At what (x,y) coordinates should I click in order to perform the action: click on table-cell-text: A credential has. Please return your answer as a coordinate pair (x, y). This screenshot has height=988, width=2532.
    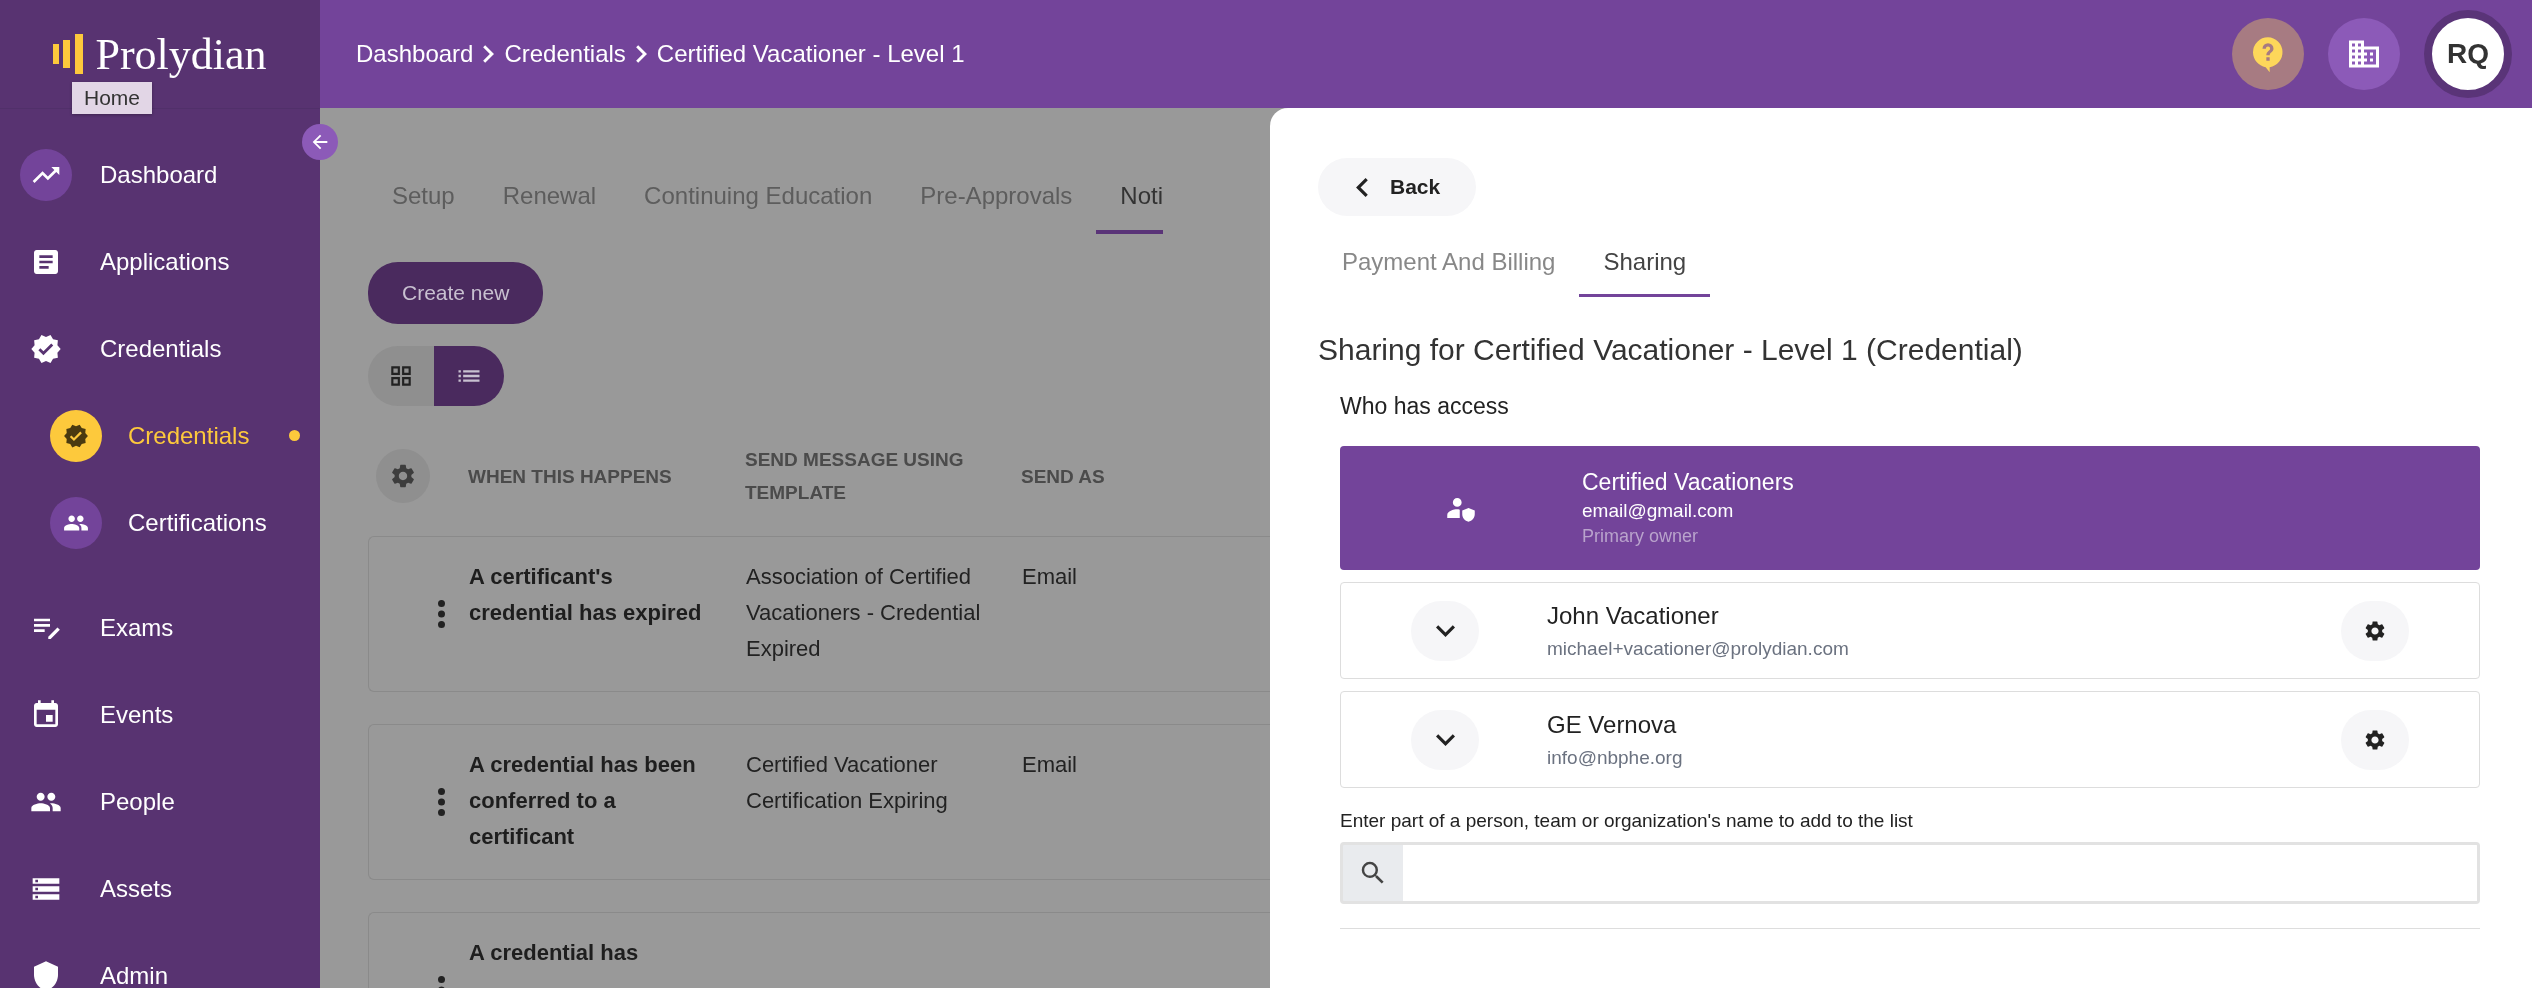
    Looking at the image, I should click on (554, 953).